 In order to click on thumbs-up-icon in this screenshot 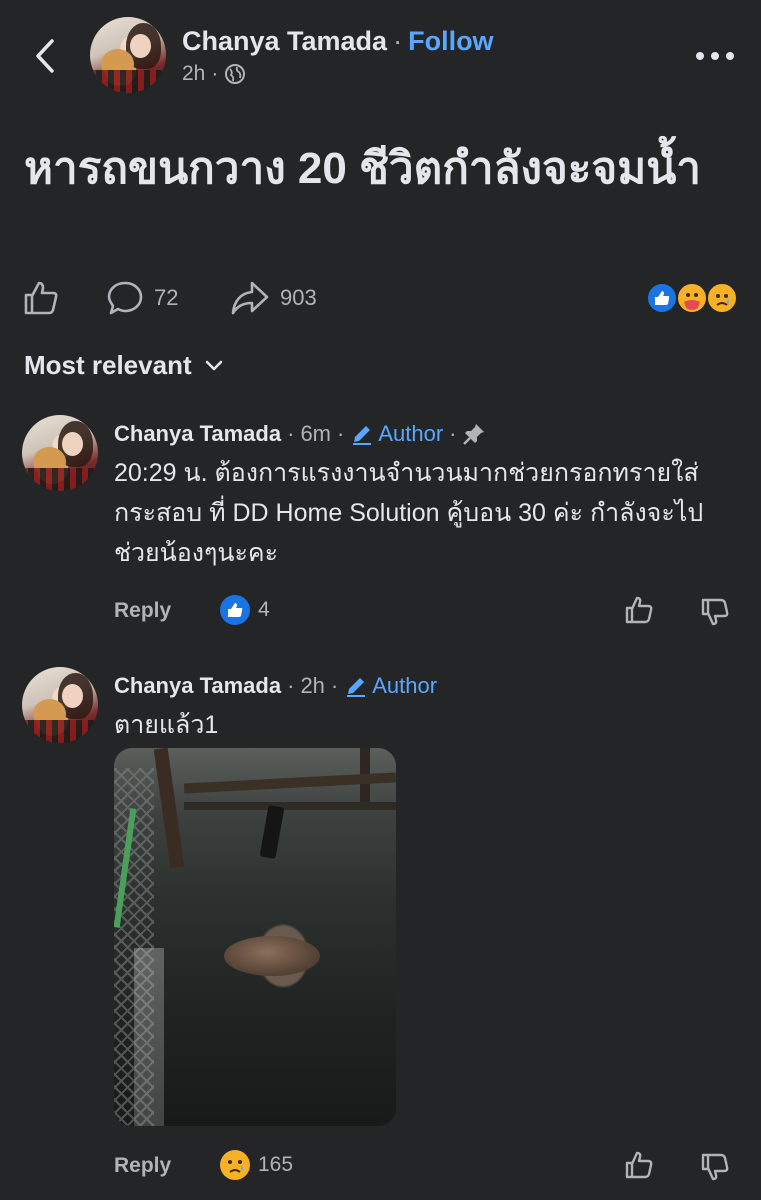, I will do `click(41, 298)`.